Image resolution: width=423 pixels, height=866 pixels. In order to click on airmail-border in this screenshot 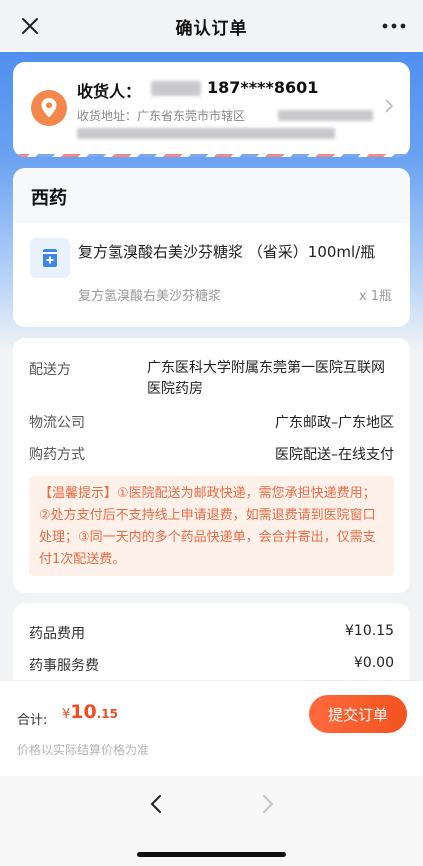, I will do `click(211, 155)`.